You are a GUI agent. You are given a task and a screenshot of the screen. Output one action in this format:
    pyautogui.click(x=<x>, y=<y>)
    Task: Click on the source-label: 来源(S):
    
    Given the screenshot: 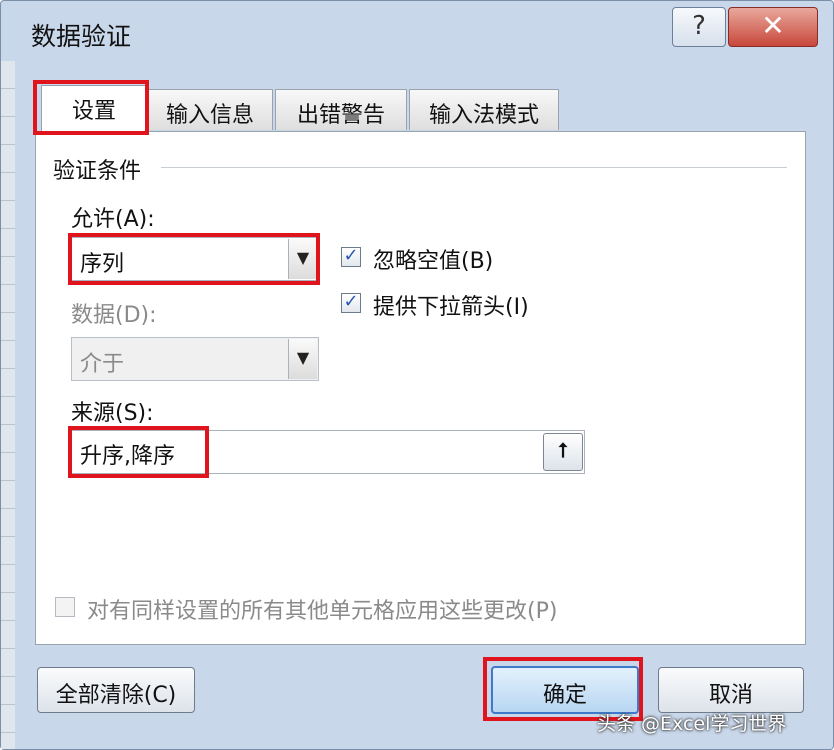 What is the action you would take?
    pyautogui.click(x=112, y=413)
    